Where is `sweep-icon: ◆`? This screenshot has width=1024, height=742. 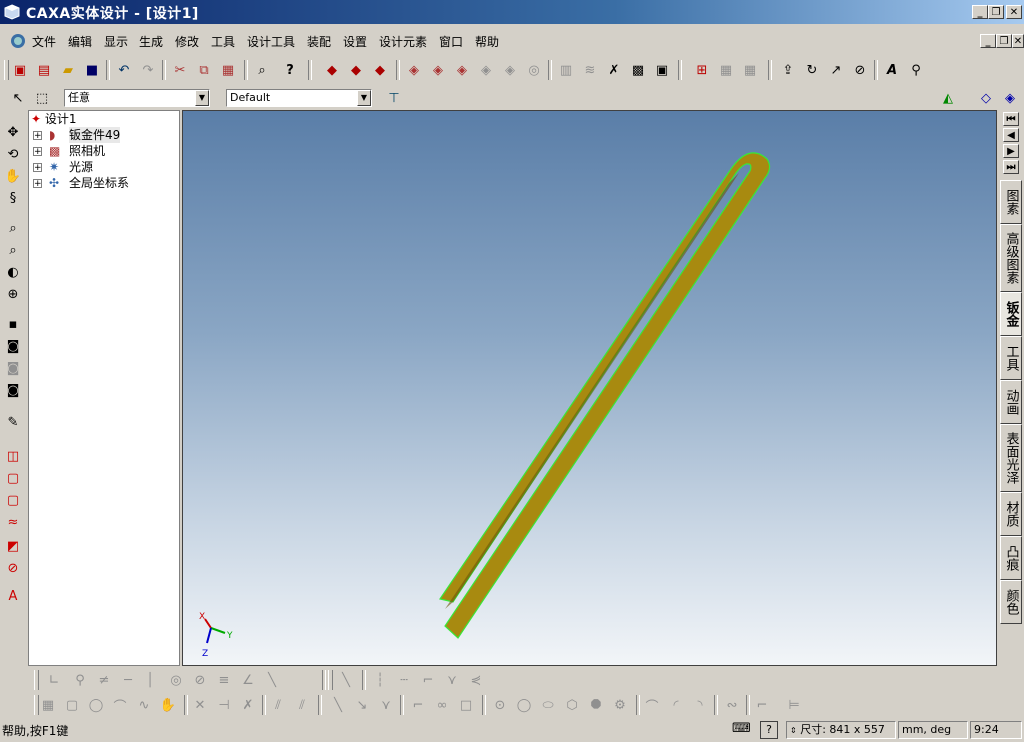 sweep-icon: ◆ is located at coordinates (380, 70).